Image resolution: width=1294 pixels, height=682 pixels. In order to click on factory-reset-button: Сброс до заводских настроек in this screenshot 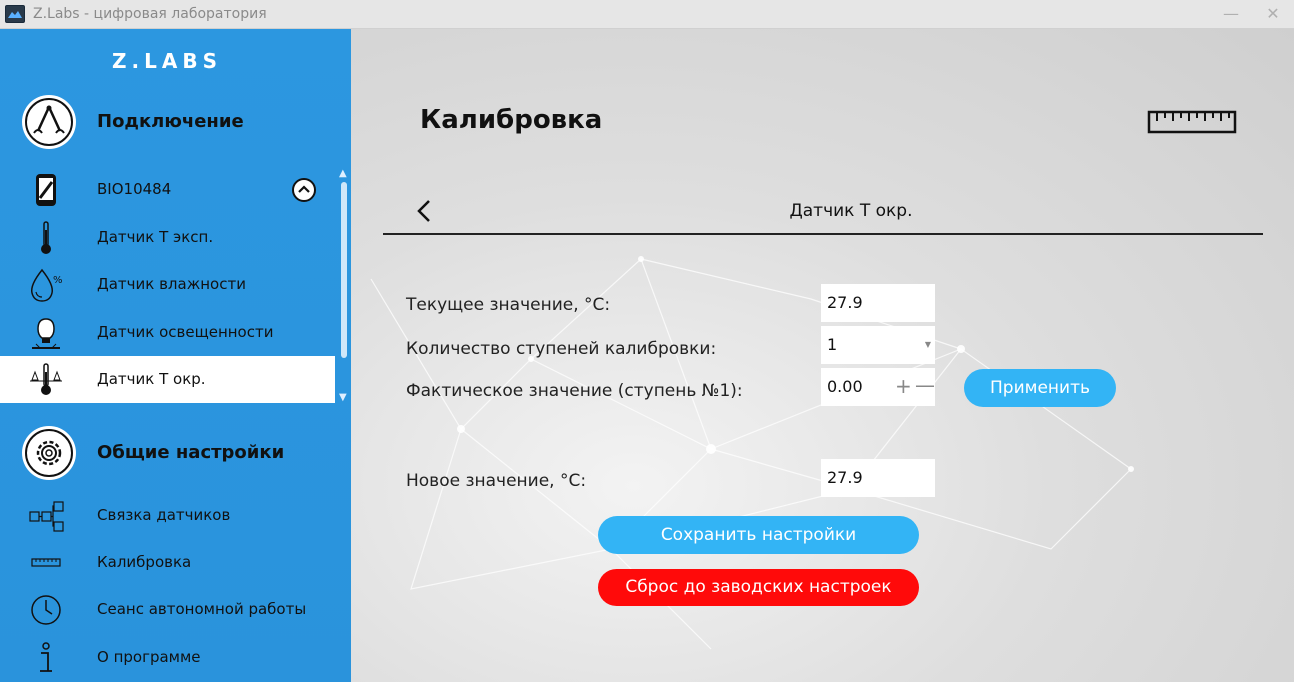, I will do `click(758, 587)`.